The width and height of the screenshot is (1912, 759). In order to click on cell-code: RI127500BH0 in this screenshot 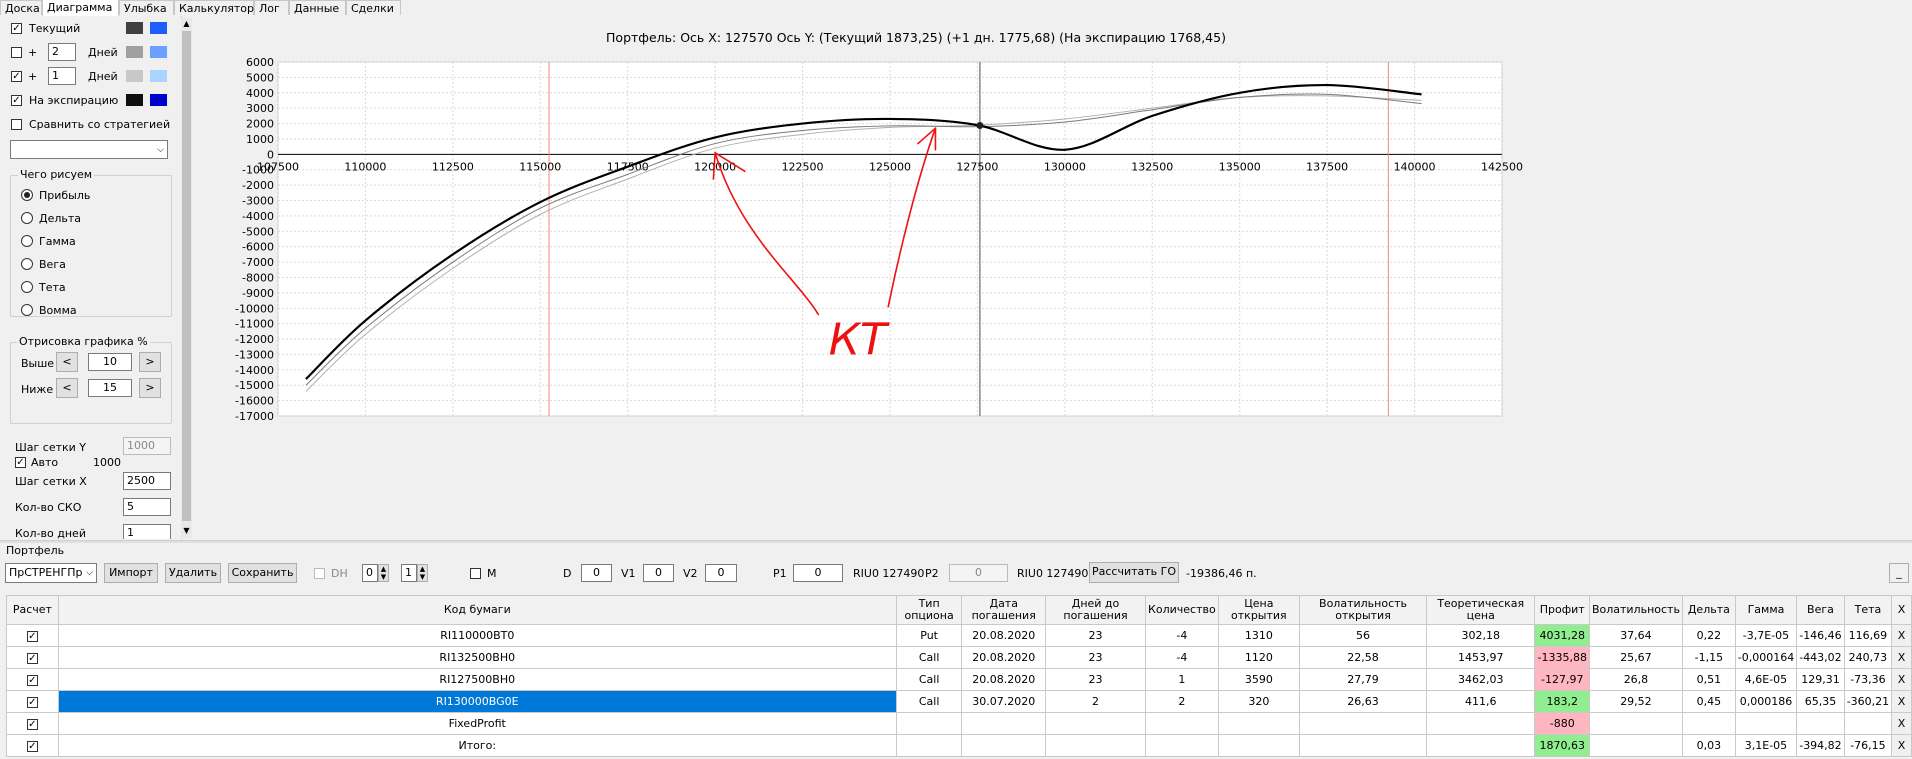, I will do `click(477, 679)`.